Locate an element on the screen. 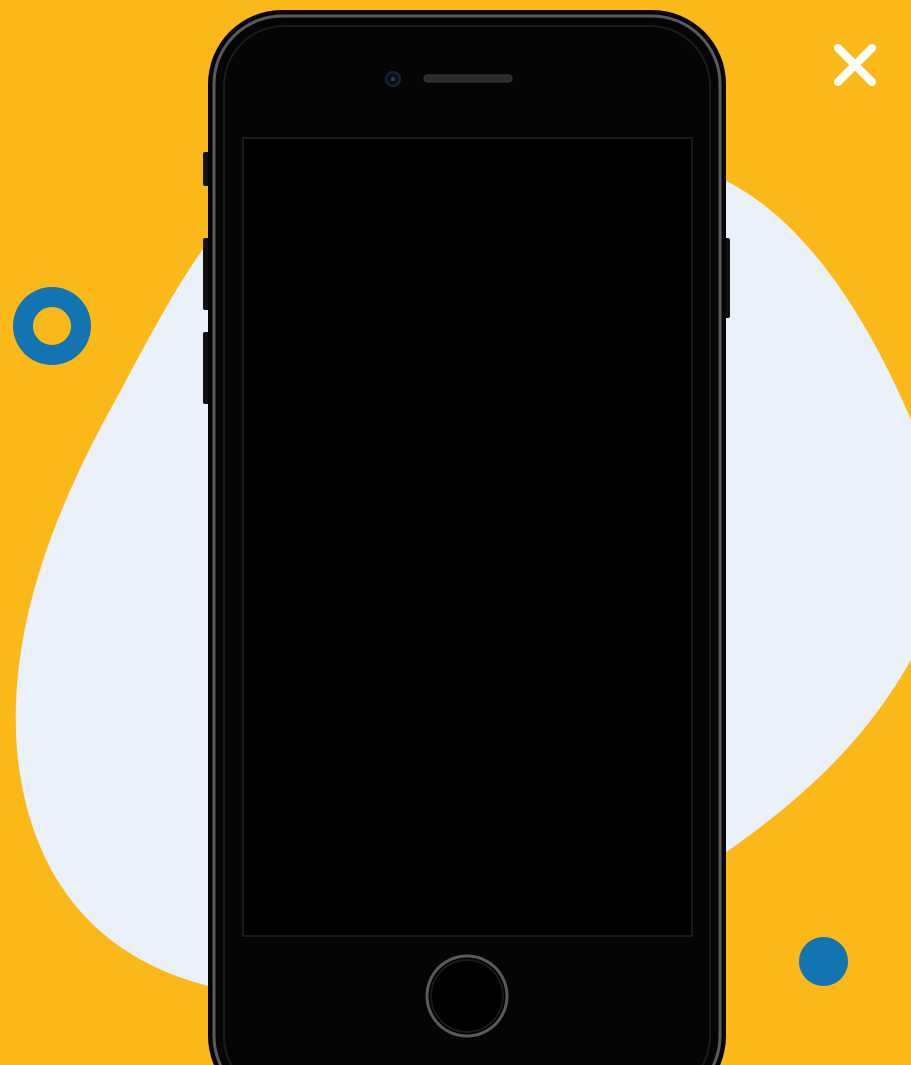 The width and height of the screenshot is (911, 1065). decorative-ring is located at coordinates (52, 326).